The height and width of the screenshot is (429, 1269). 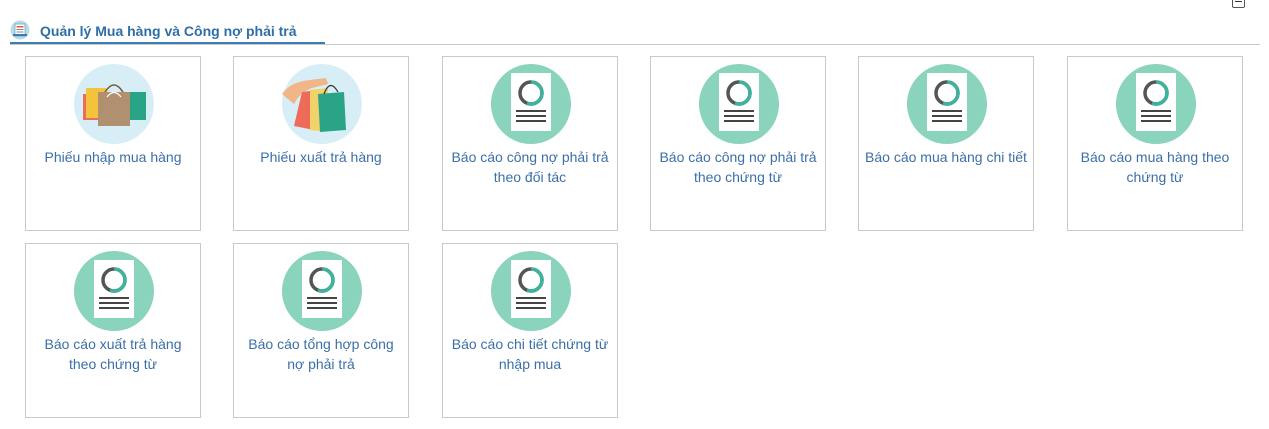 I want to click on shopping-bags-icon, so click(x=114, y=104).